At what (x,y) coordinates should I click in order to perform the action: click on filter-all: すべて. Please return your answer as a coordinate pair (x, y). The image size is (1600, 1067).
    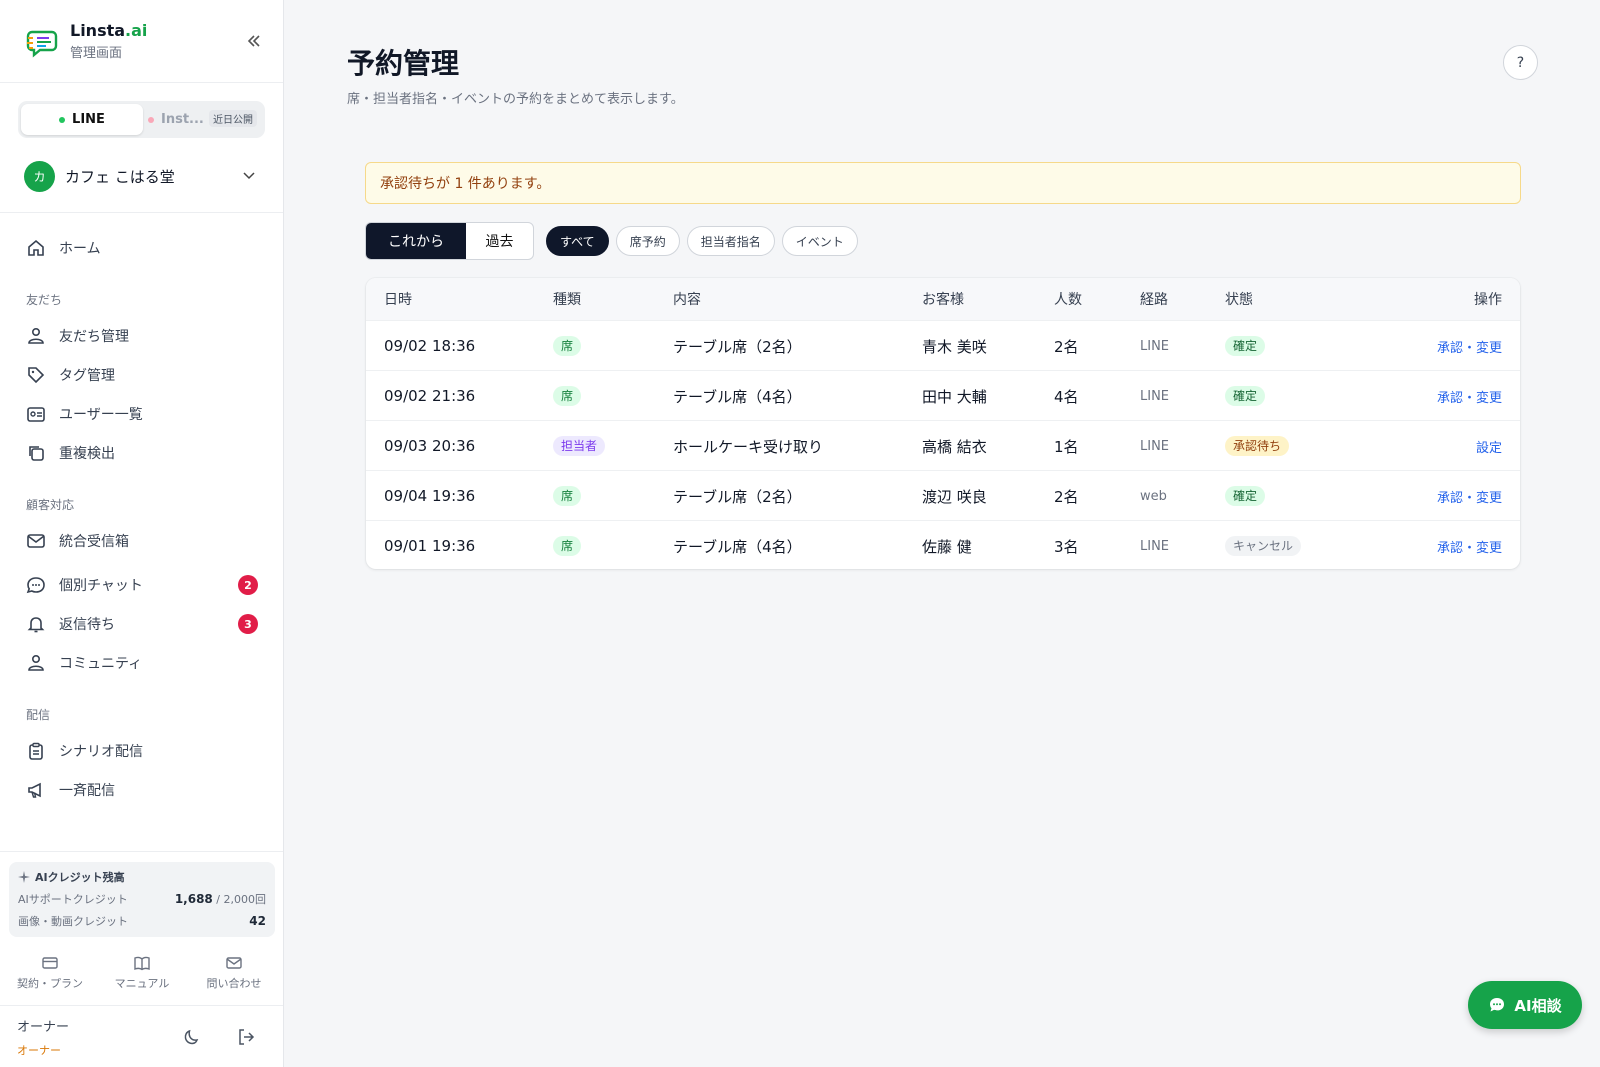
    Looking at the image, I should click on (577, 241).